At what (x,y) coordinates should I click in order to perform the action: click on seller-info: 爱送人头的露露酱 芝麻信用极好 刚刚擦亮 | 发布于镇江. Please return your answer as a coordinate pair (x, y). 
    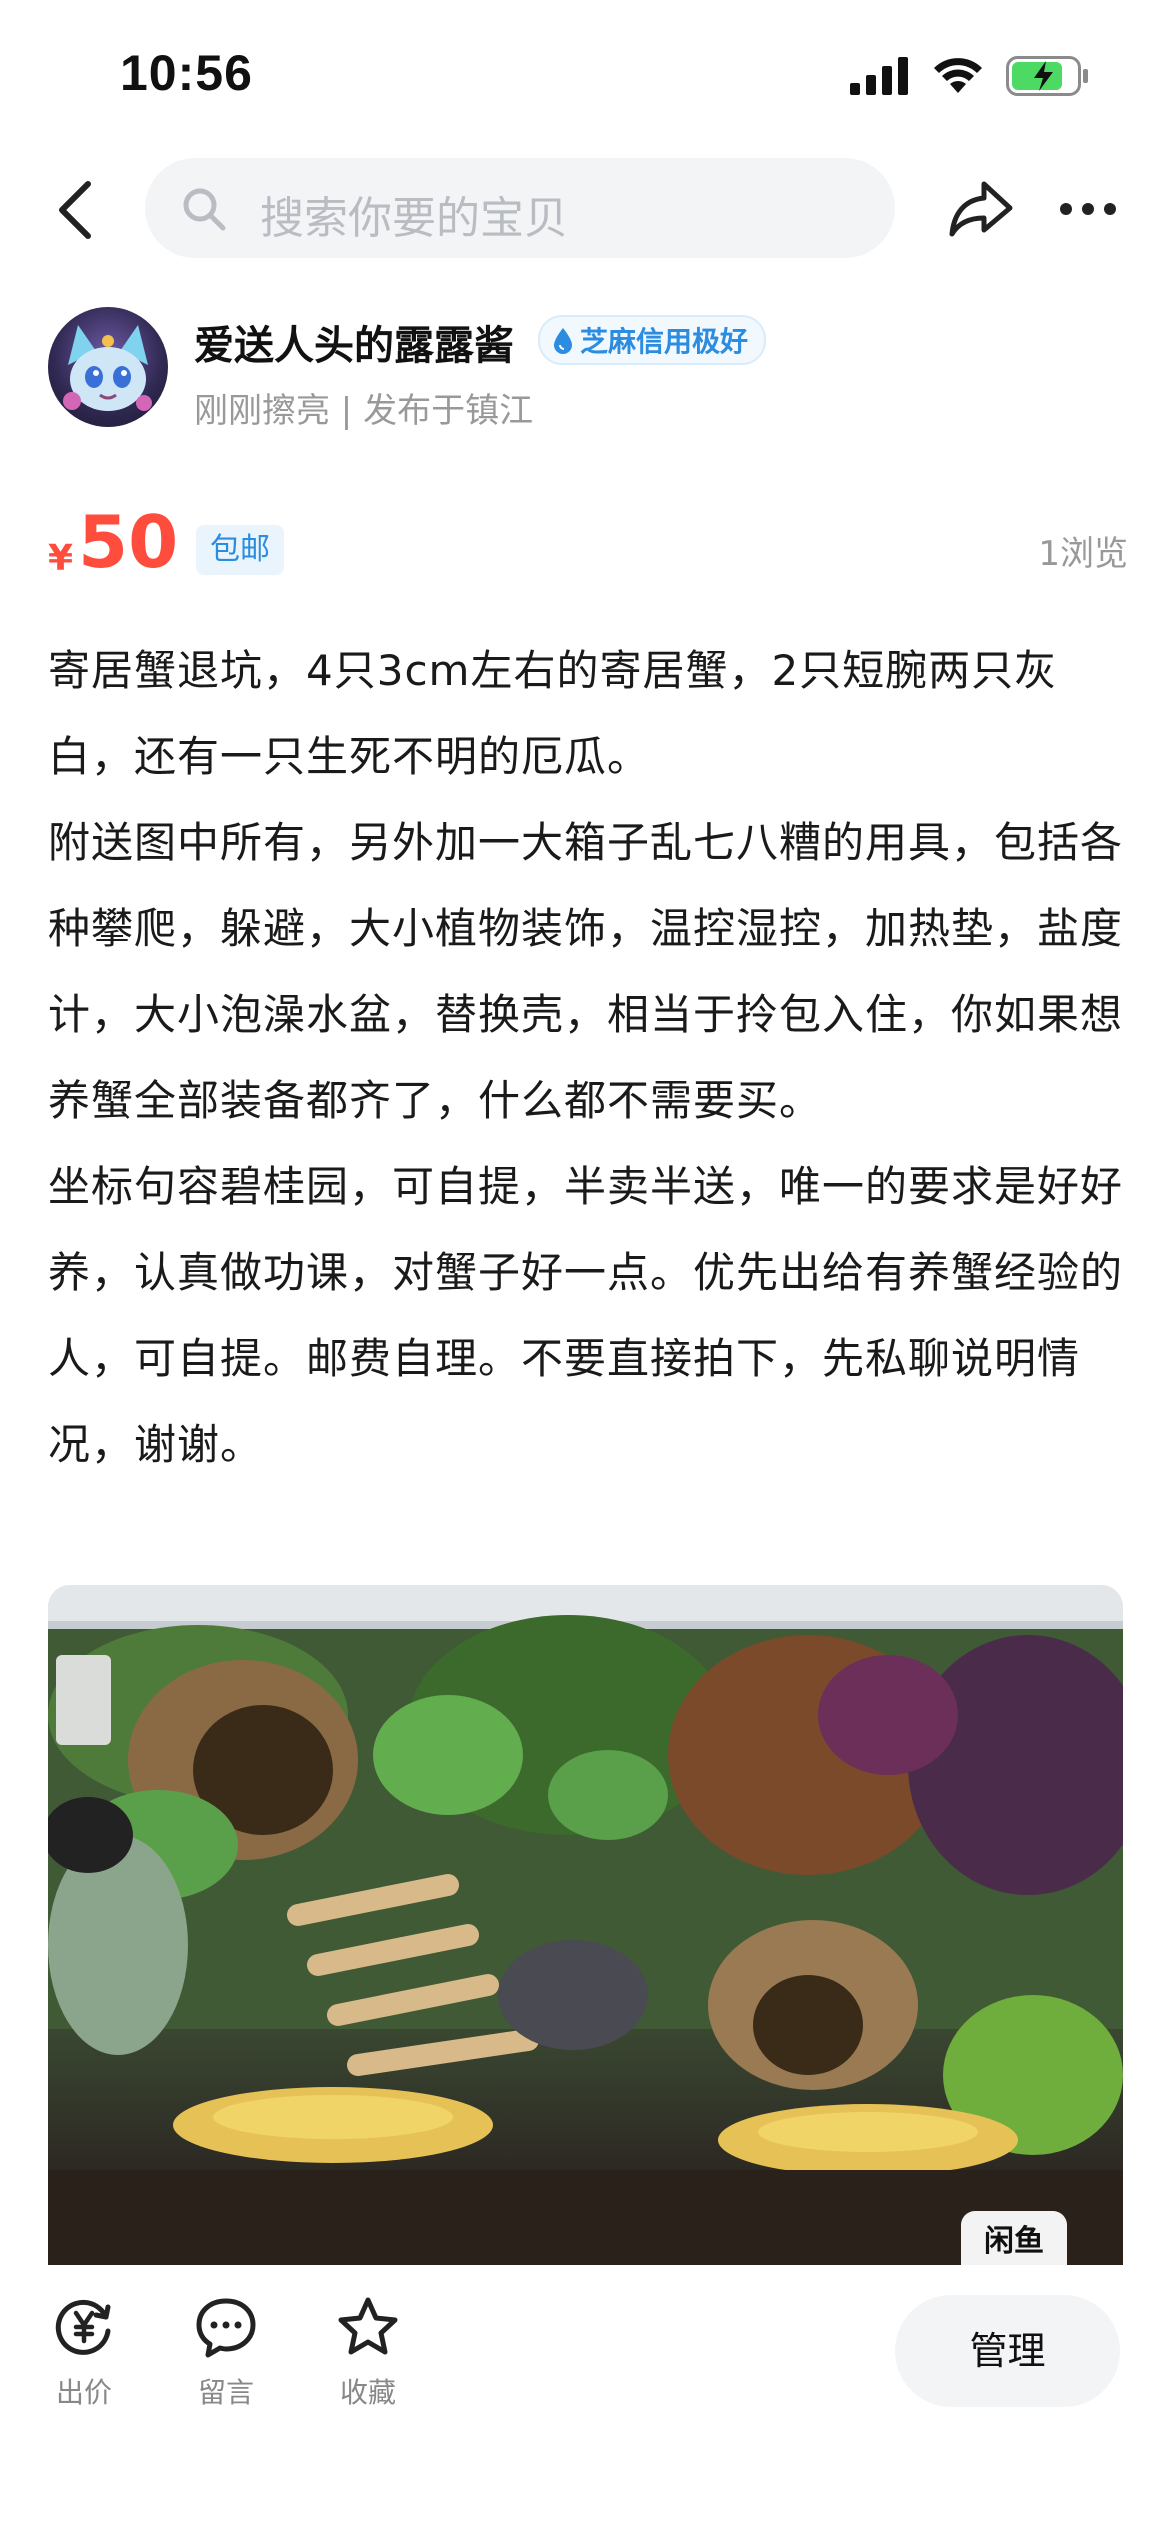
    Looking at the image, I should click on (588, 370).